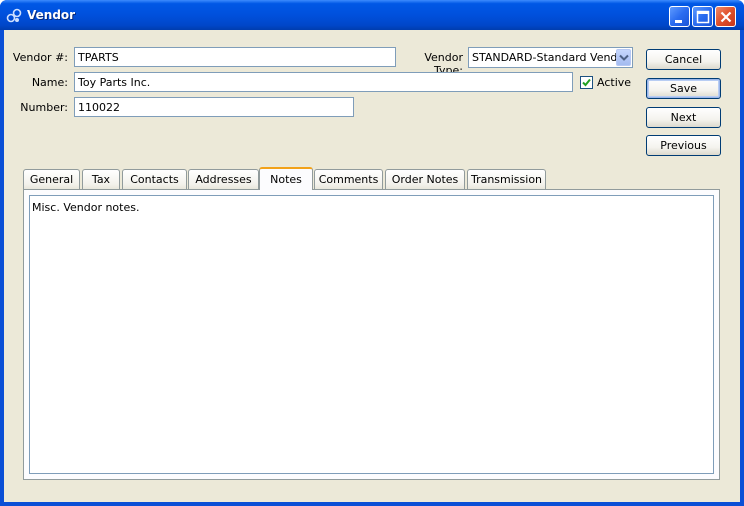  I want to click on tab-notes: Notes, so click(286, 178).